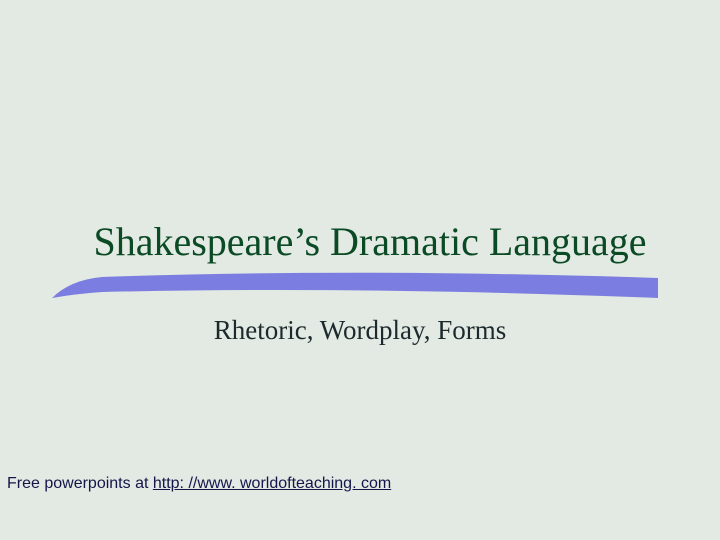 This screenshot has width=720, height=540. I want to click on slide-subtitle: Rhetoric, Wordplay, Forms, so click(360, 330).